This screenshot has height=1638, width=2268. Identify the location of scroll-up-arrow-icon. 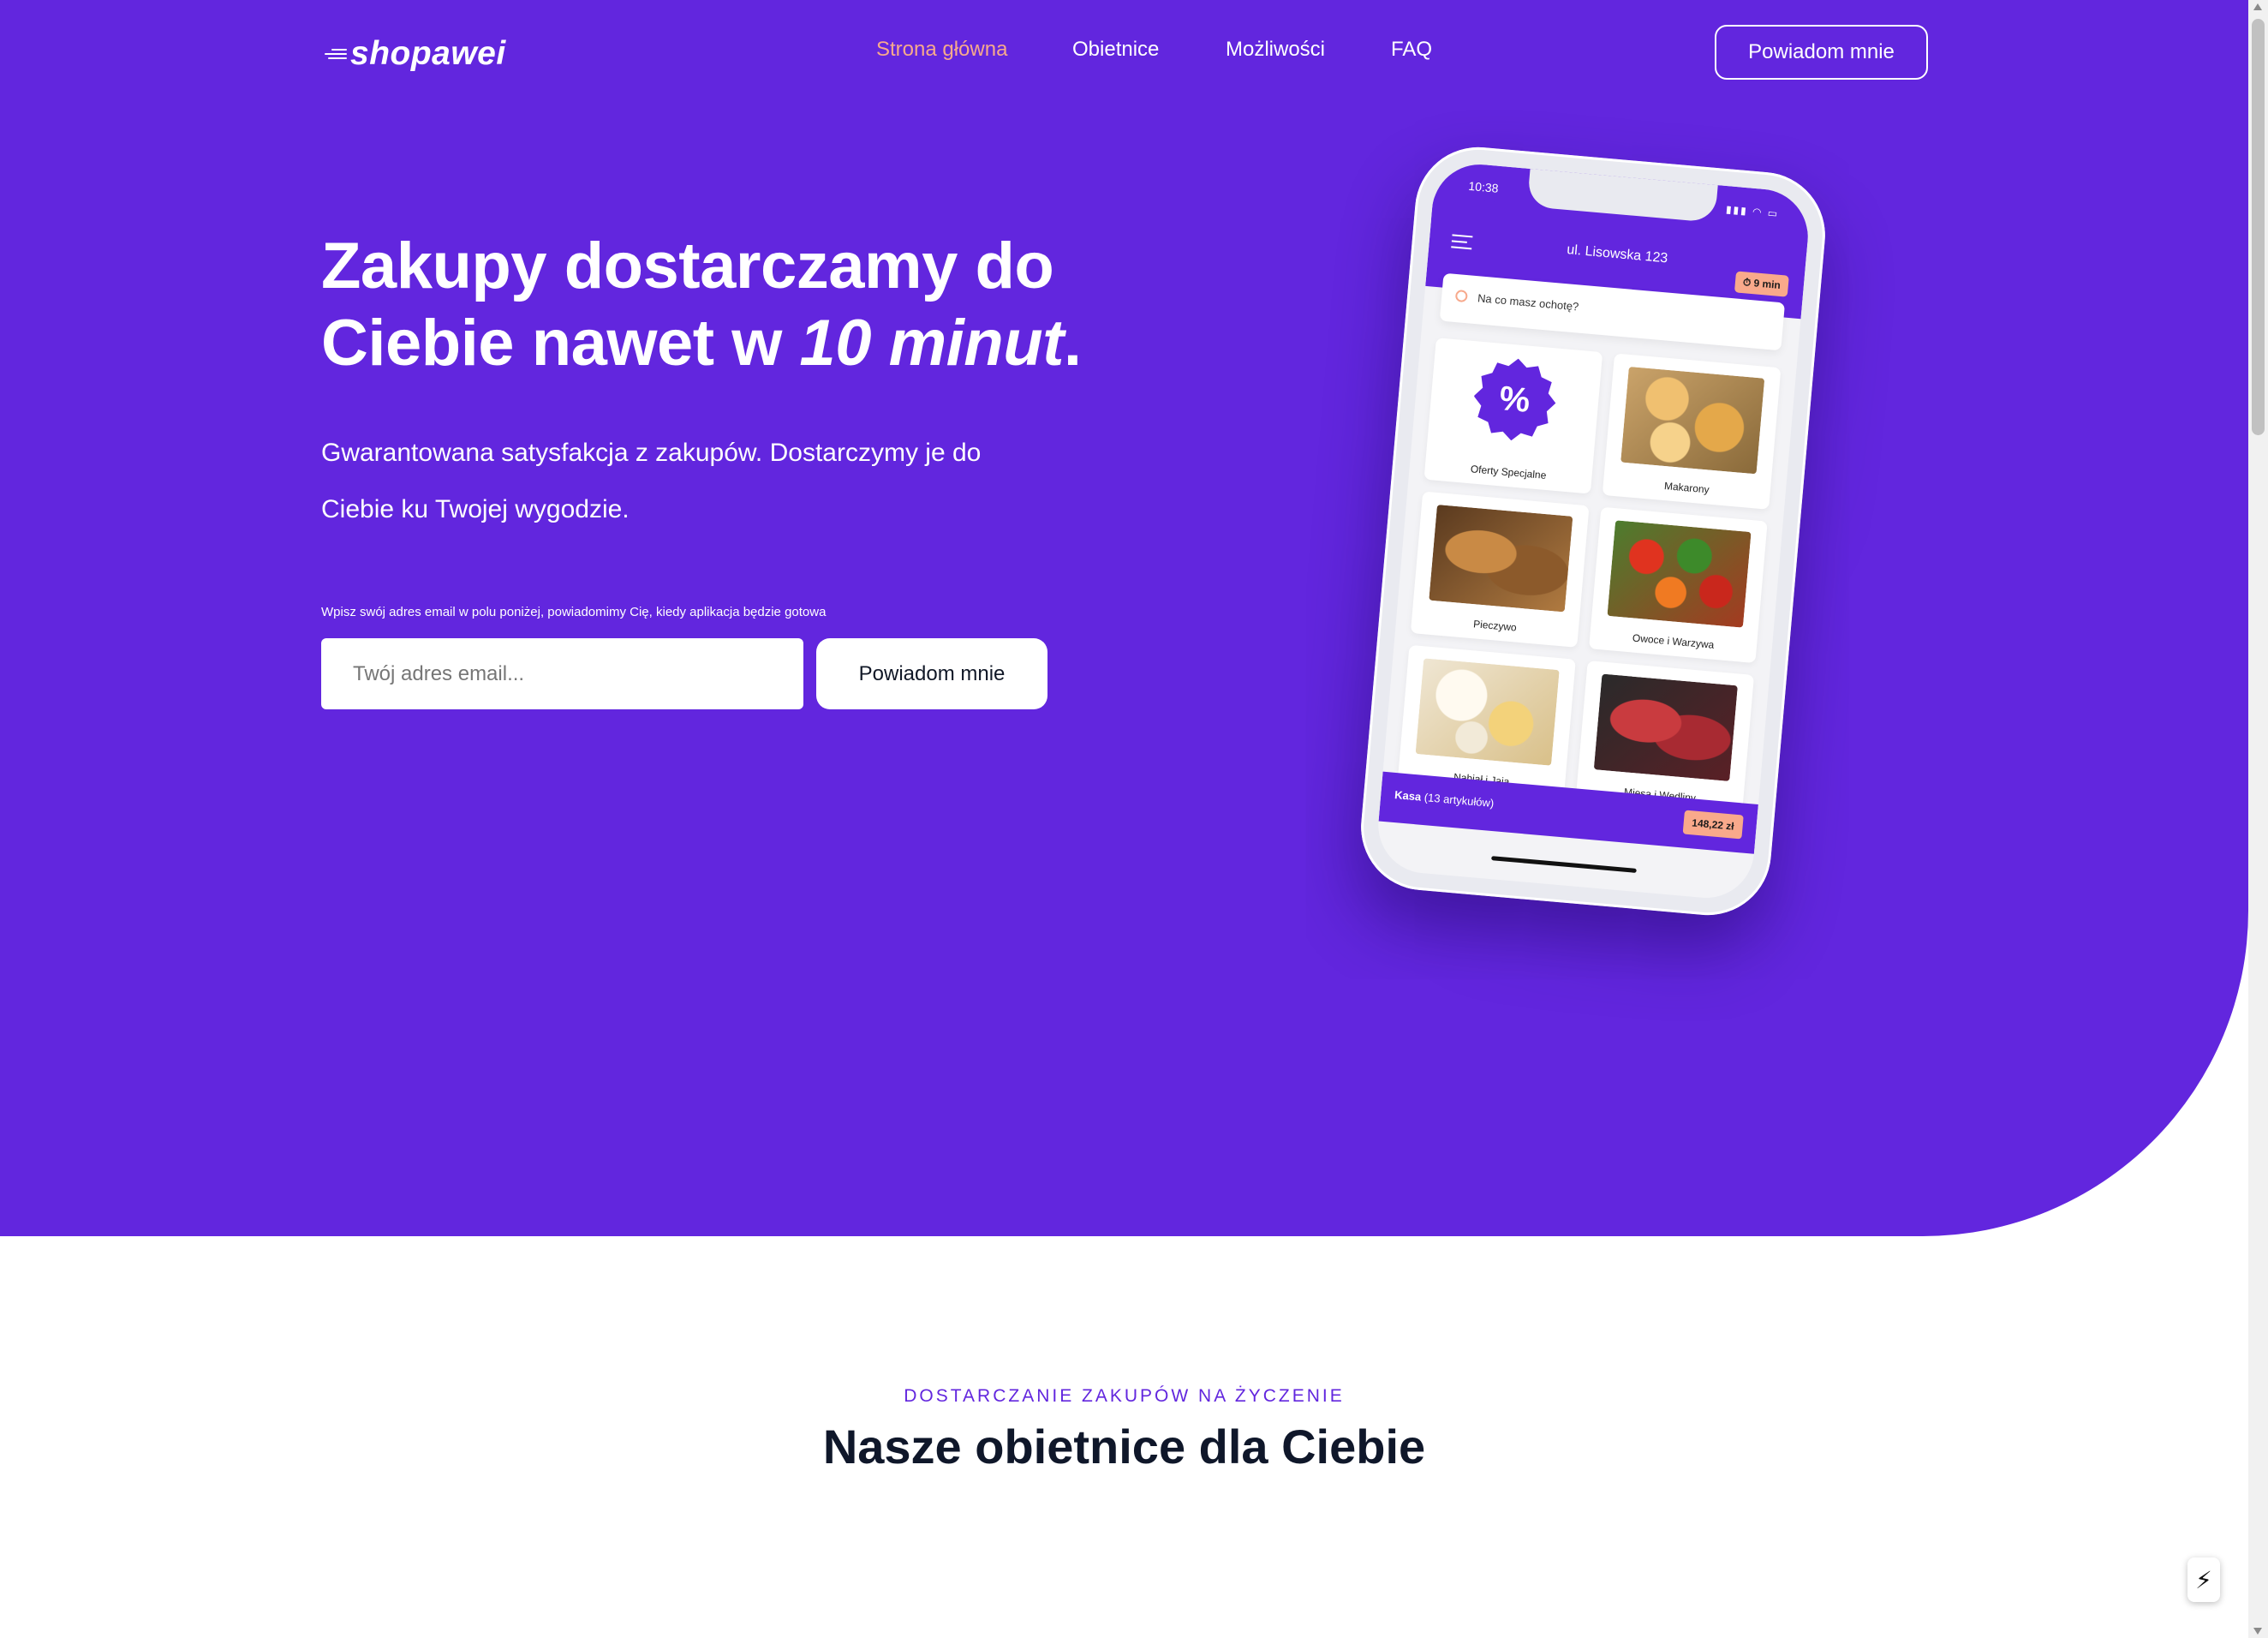
(2257, 6).